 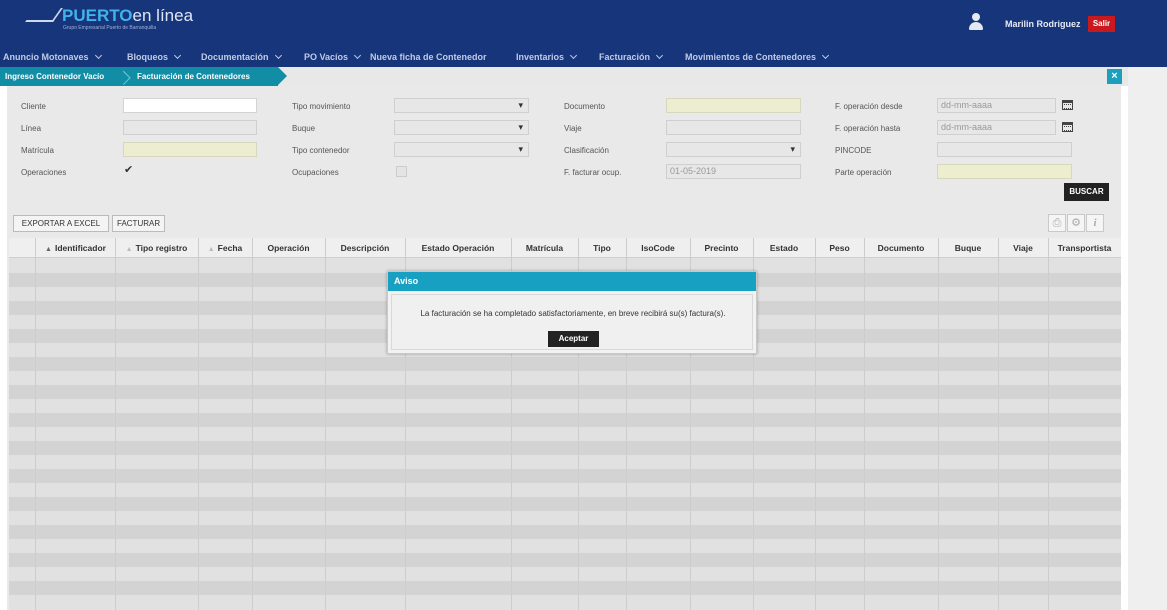 What do you see at coordinates (573, 339) in the screenshot?
I see `aceptar-button: Aceptar` at bounding box center [573, 339].